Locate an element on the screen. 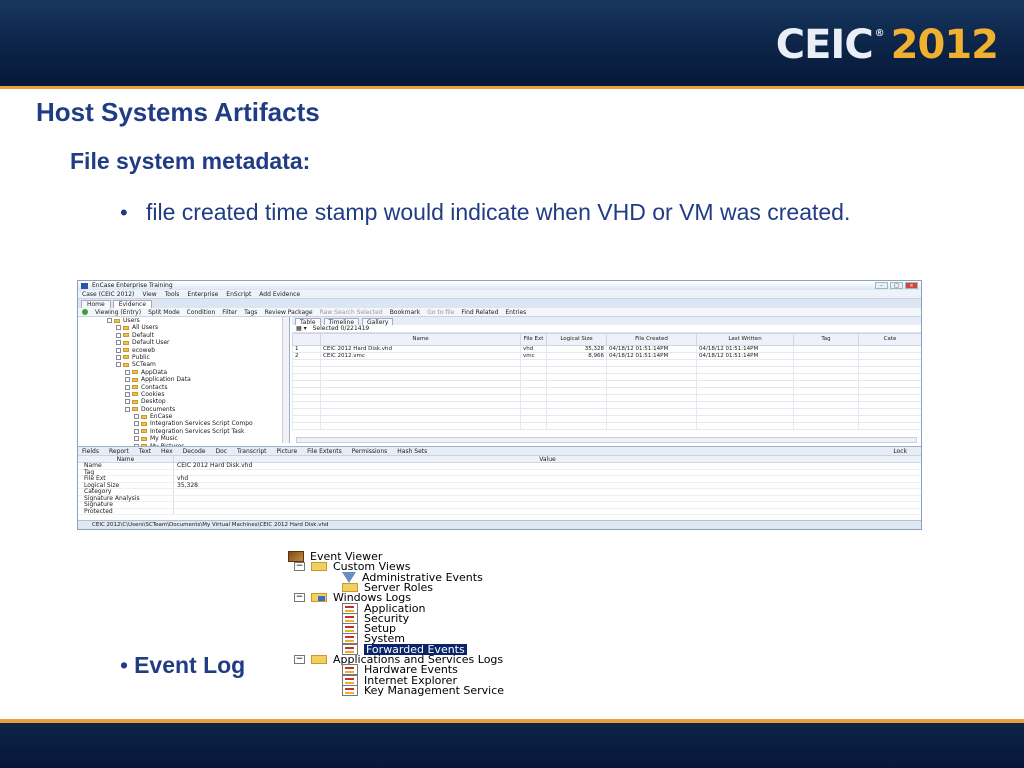 This screenshot has width=1024, height=768. close-icon: × is located at coordinates (911, 285).